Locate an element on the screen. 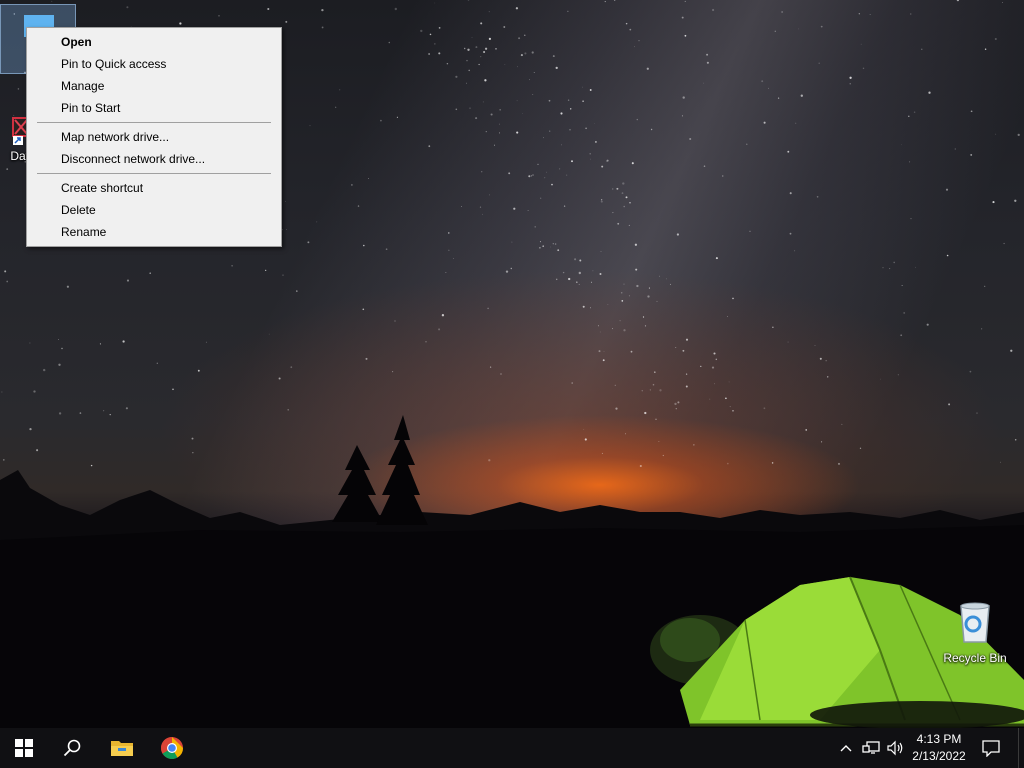 The image size is (1024, 768). clock-time: 4:13 PM is located at coordinates (939, 739).